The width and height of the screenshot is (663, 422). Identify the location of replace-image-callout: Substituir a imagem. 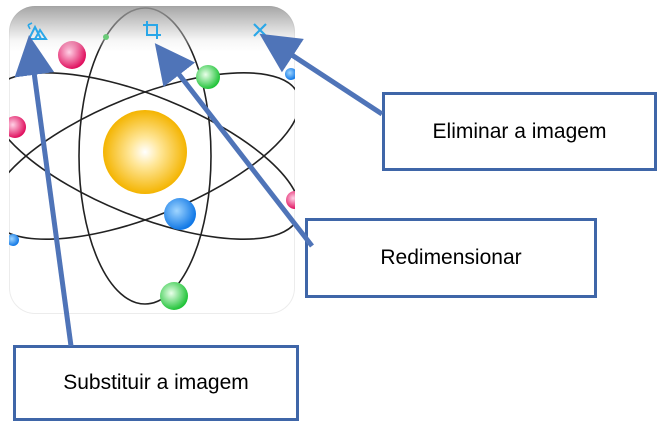
(156, 383).